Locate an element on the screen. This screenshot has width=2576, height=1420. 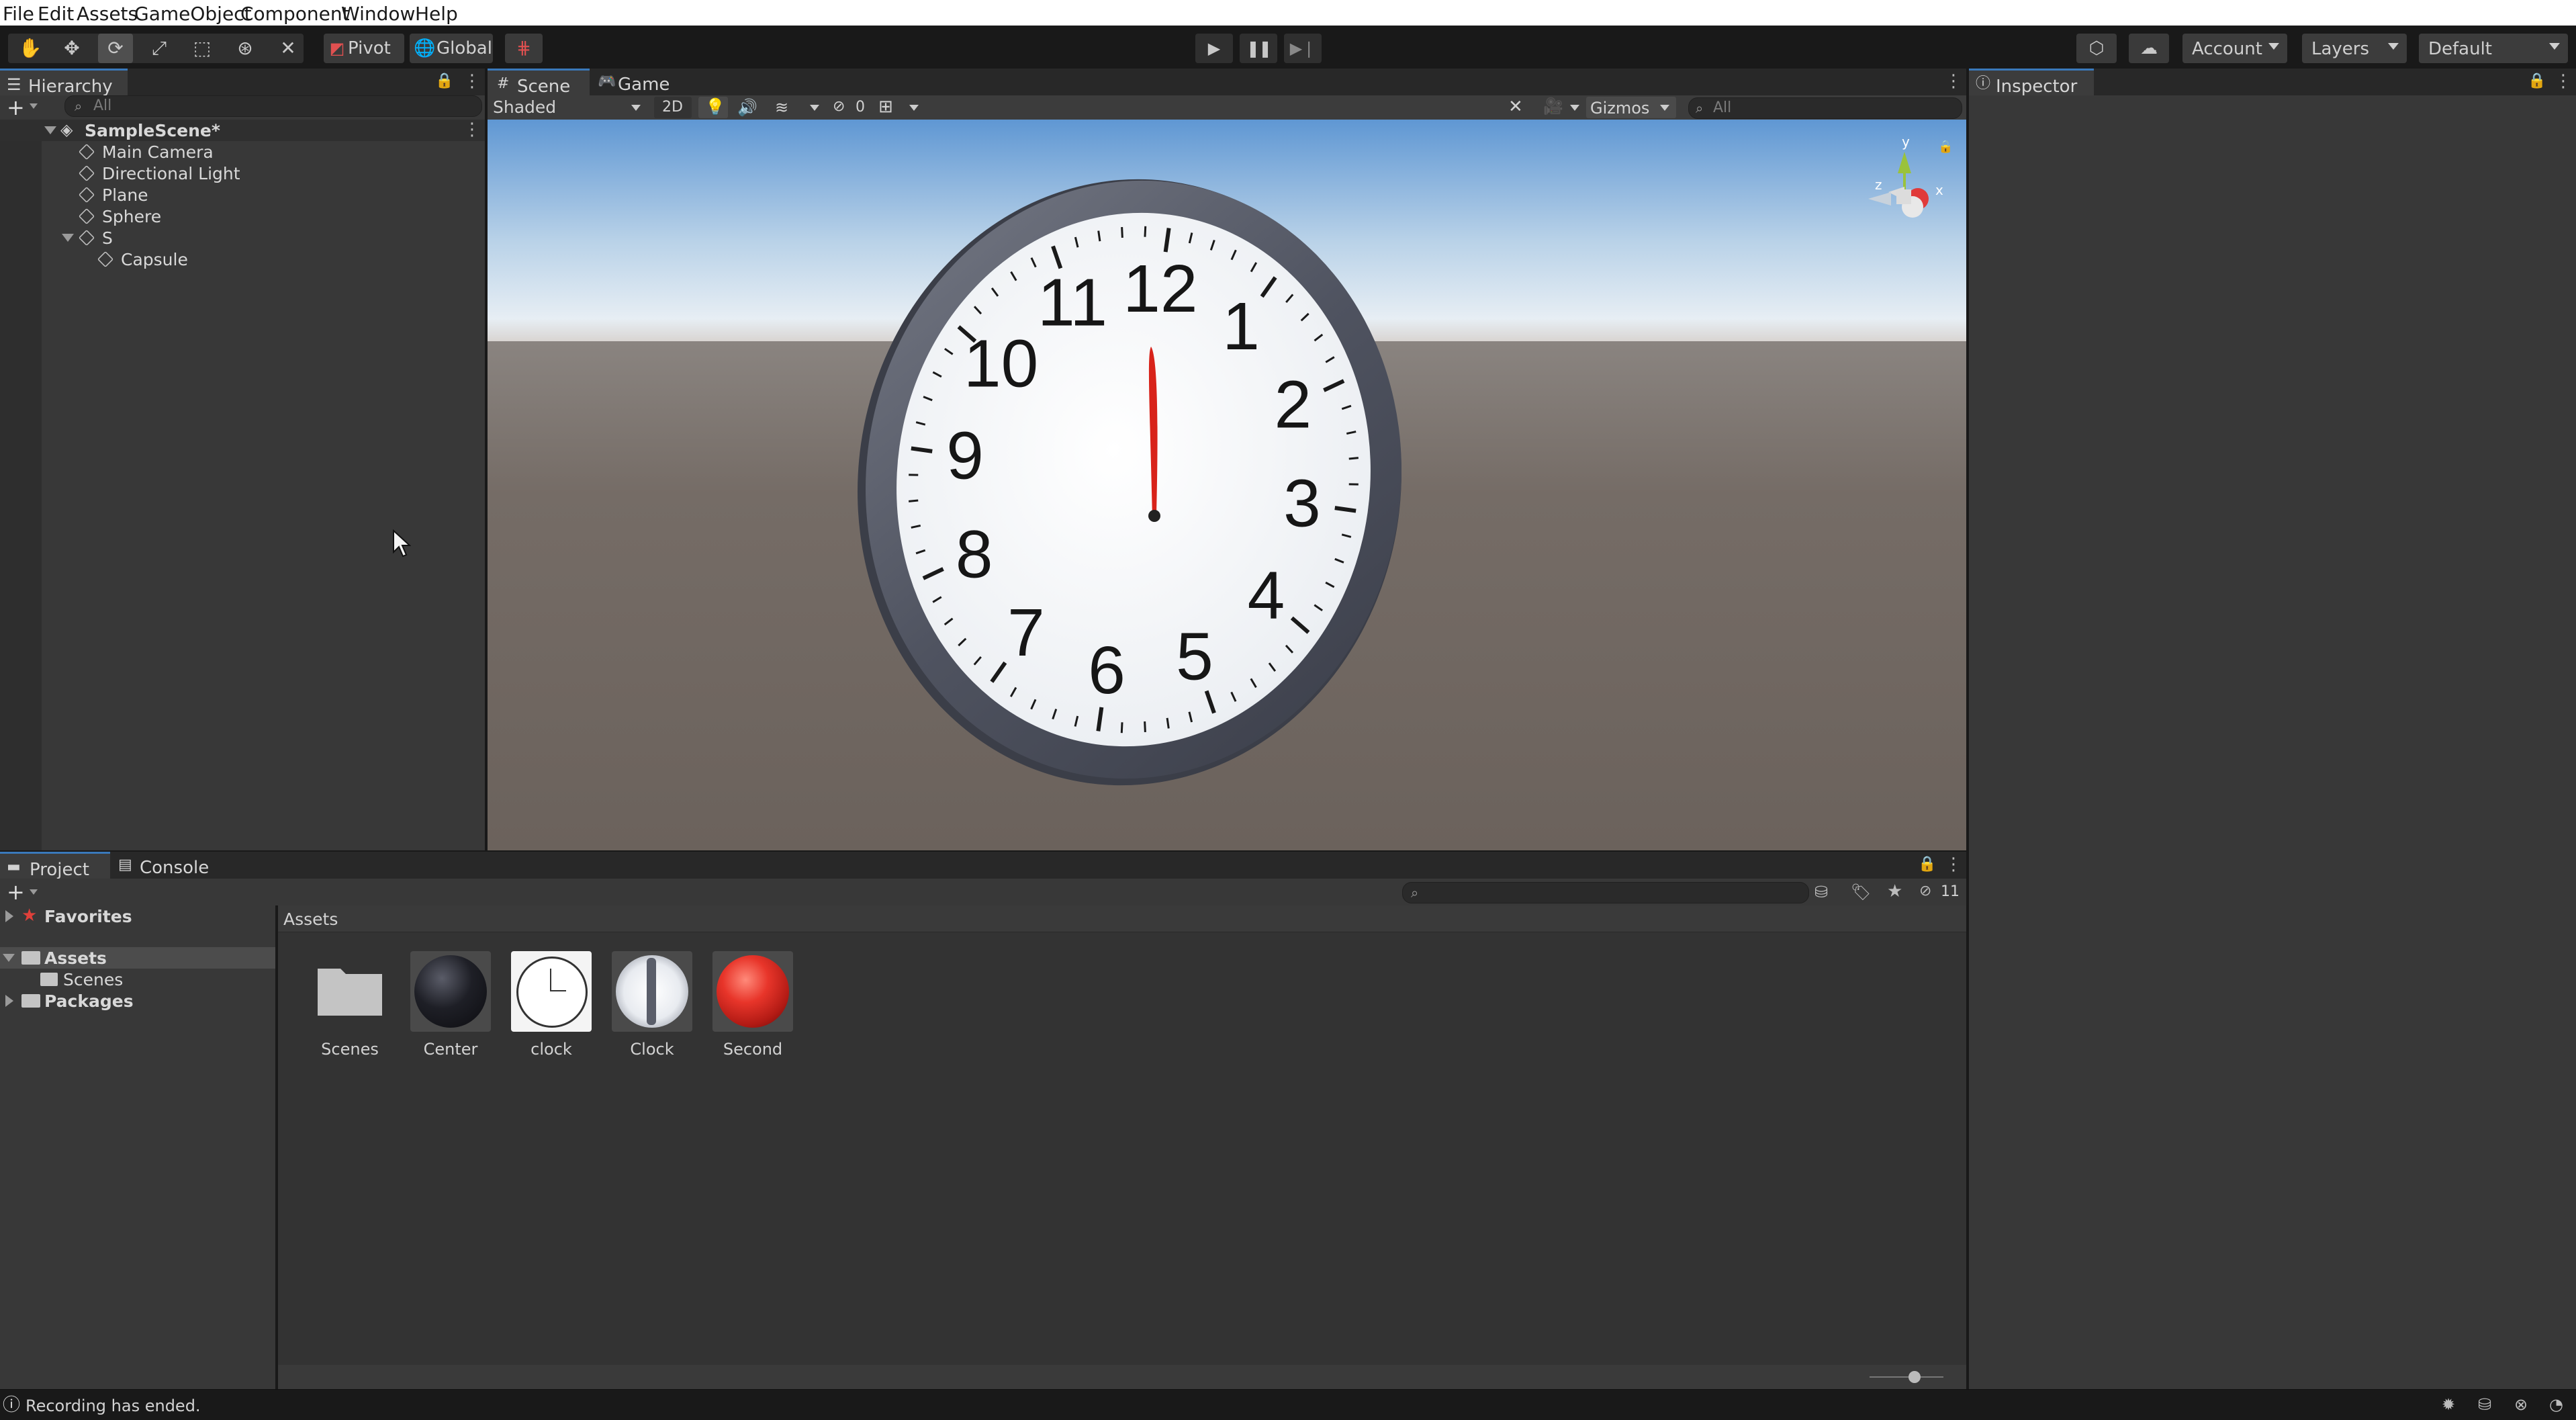
tag-icon: 🏷 is located at coordinates (1861, 892).